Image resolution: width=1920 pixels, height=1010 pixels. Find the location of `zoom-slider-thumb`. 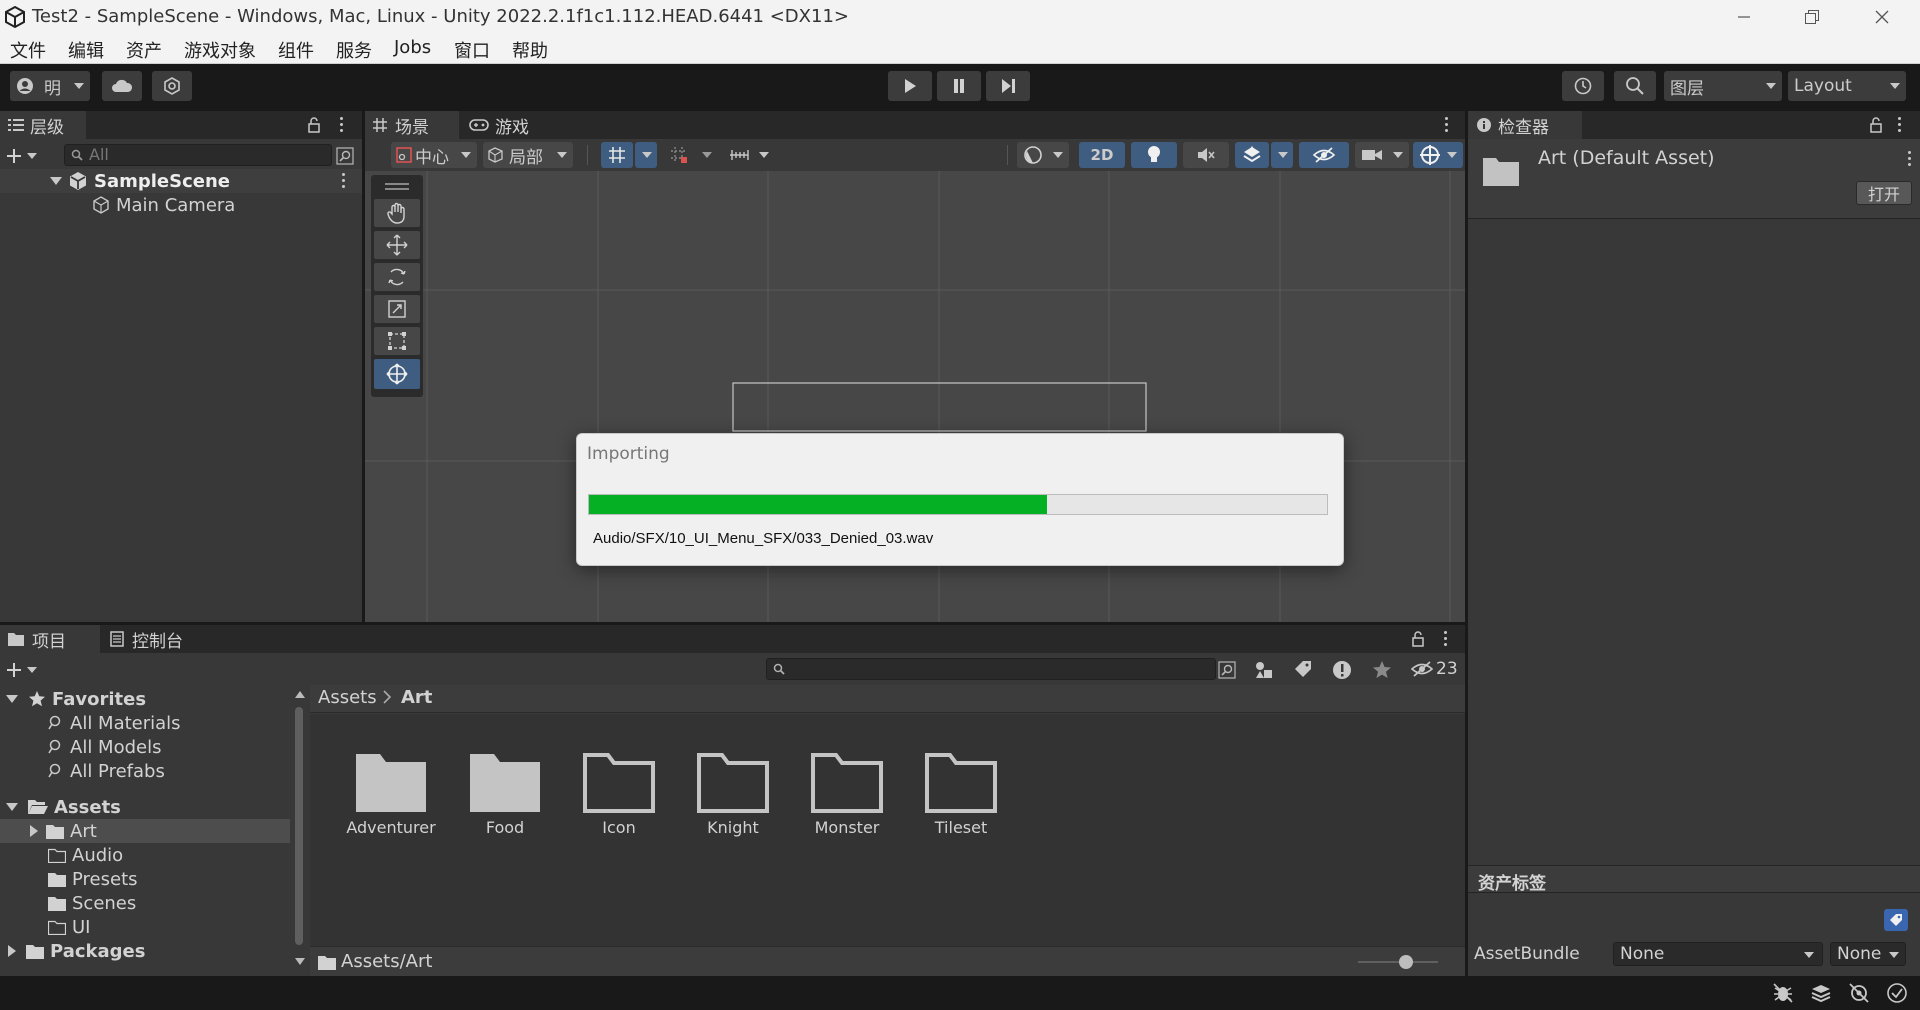

zoom-slider-thumb is located at coordinates (1406, 962).